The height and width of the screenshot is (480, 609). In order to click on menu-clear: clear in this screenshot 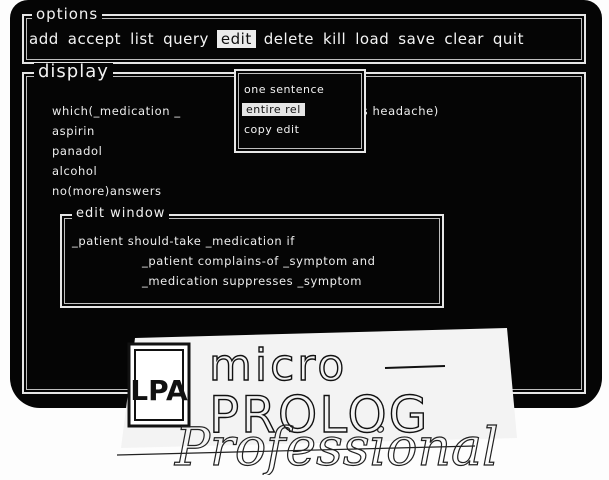, I will do `click(464, 39)`.